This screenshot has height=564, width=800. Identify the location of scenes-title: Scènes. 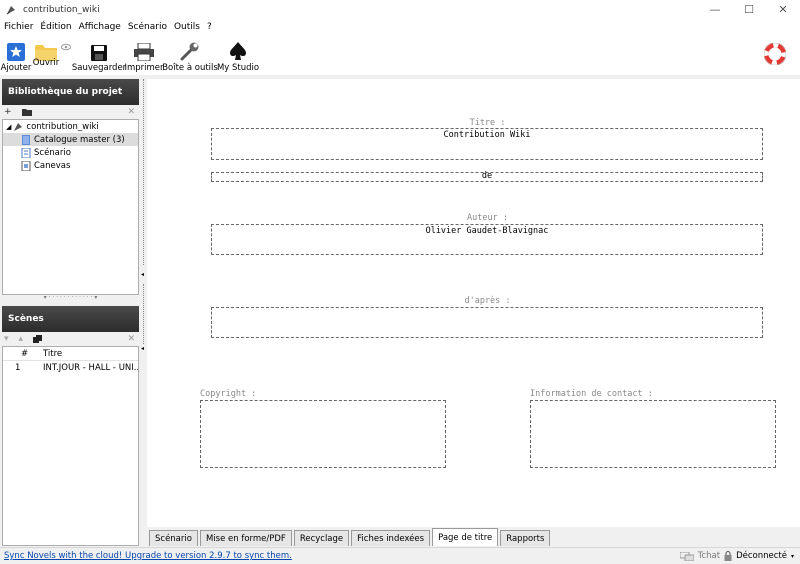
(26, 319).